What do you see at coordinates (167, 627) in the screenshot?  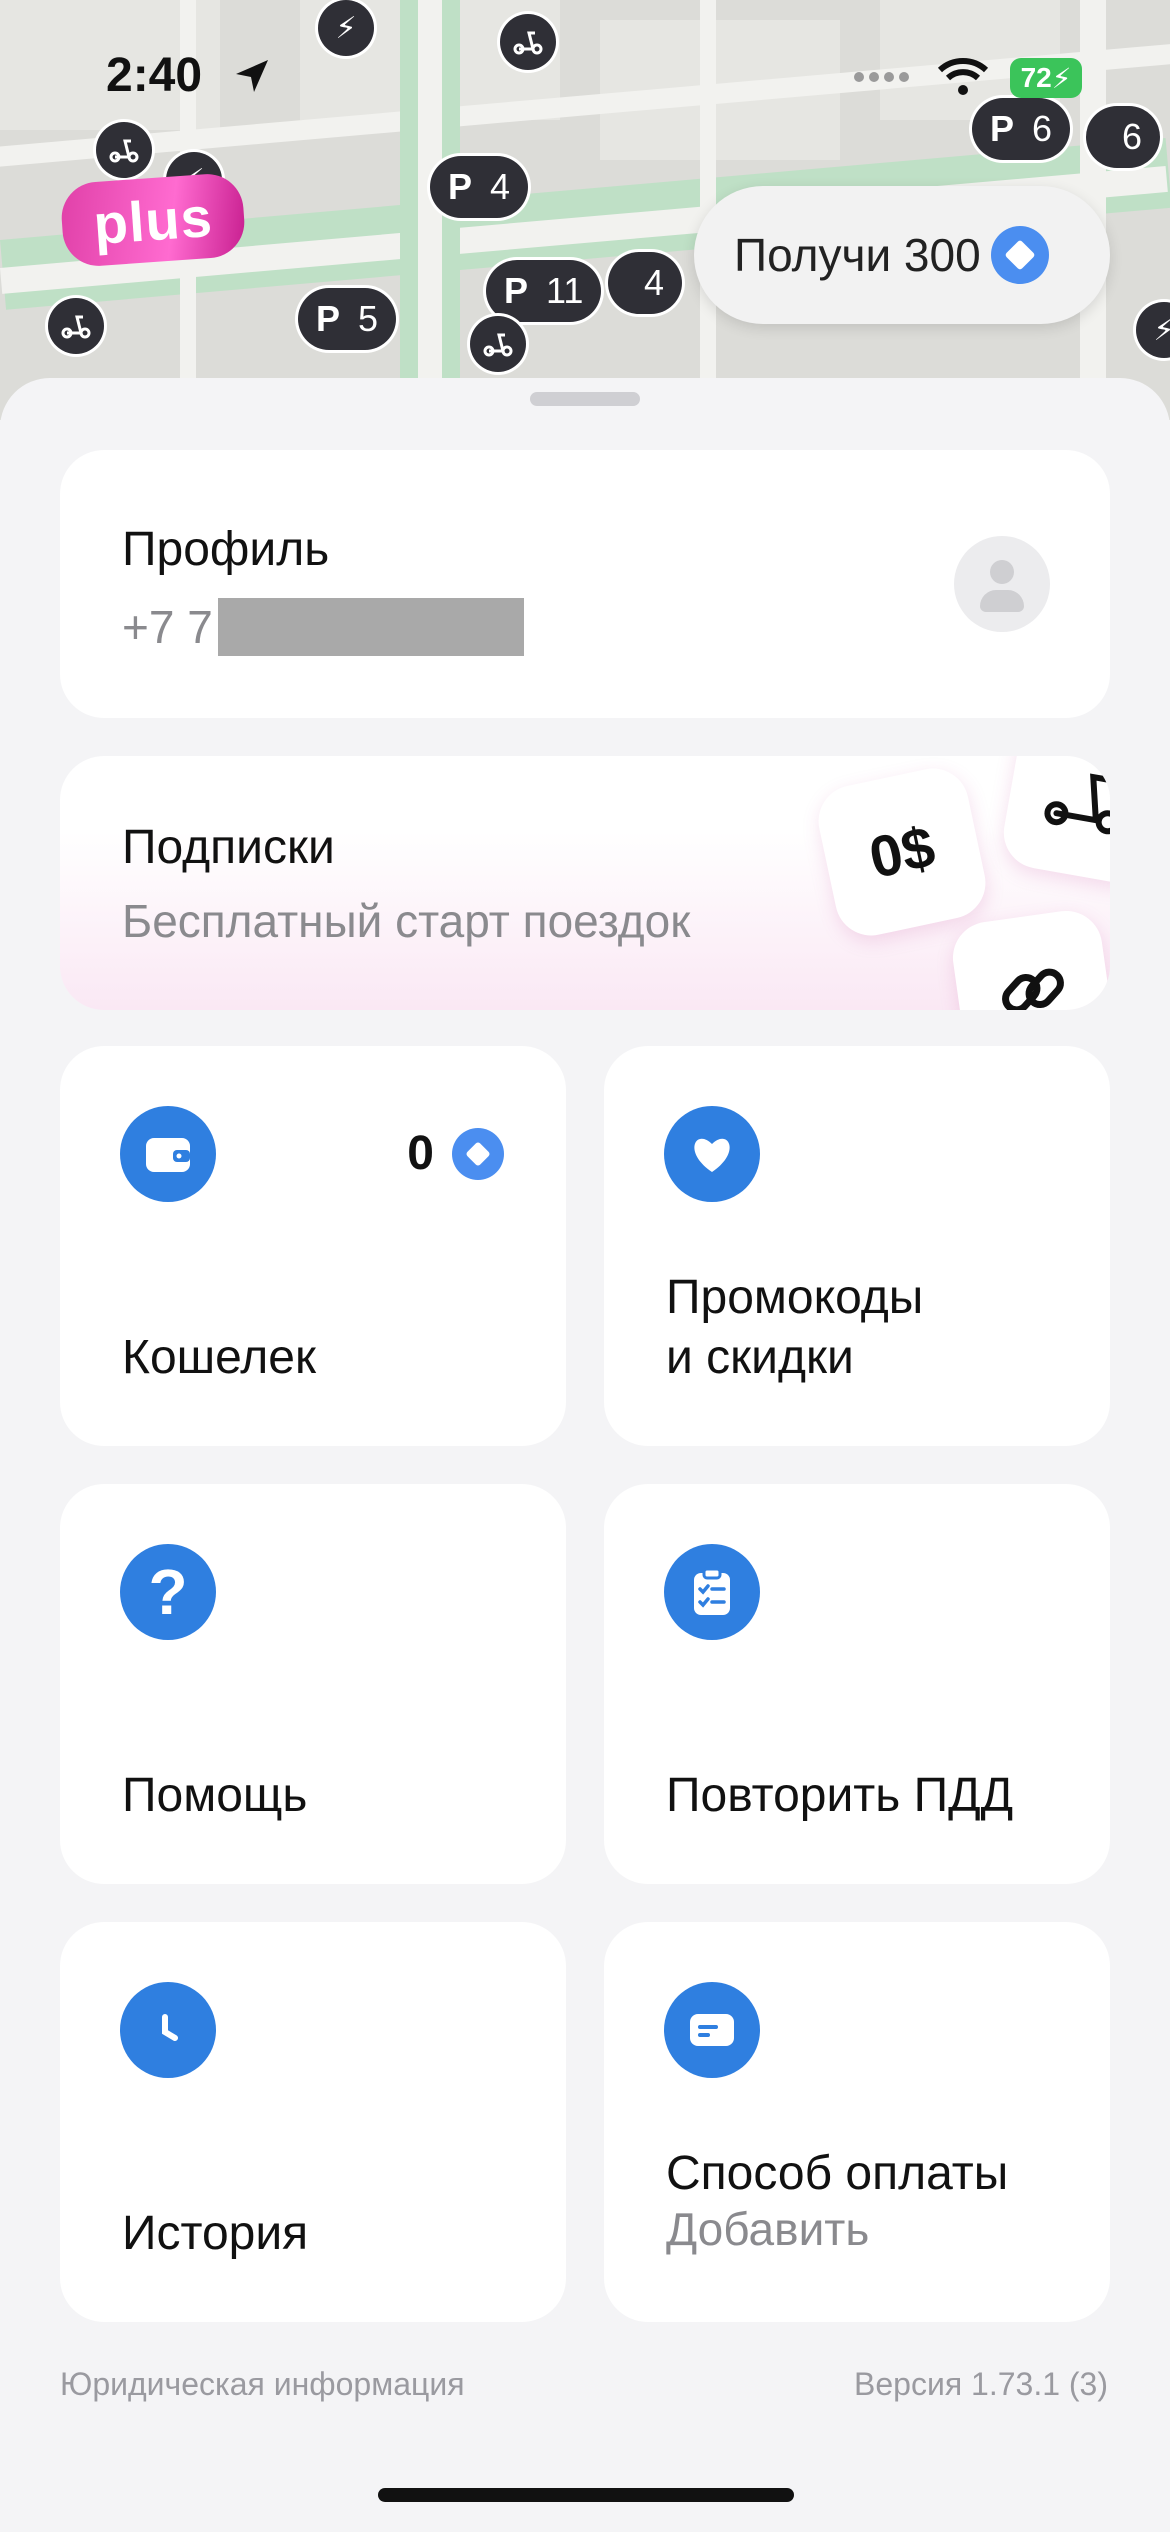 I see `profile-phone: +7 7` at bounding box center [167, 627].